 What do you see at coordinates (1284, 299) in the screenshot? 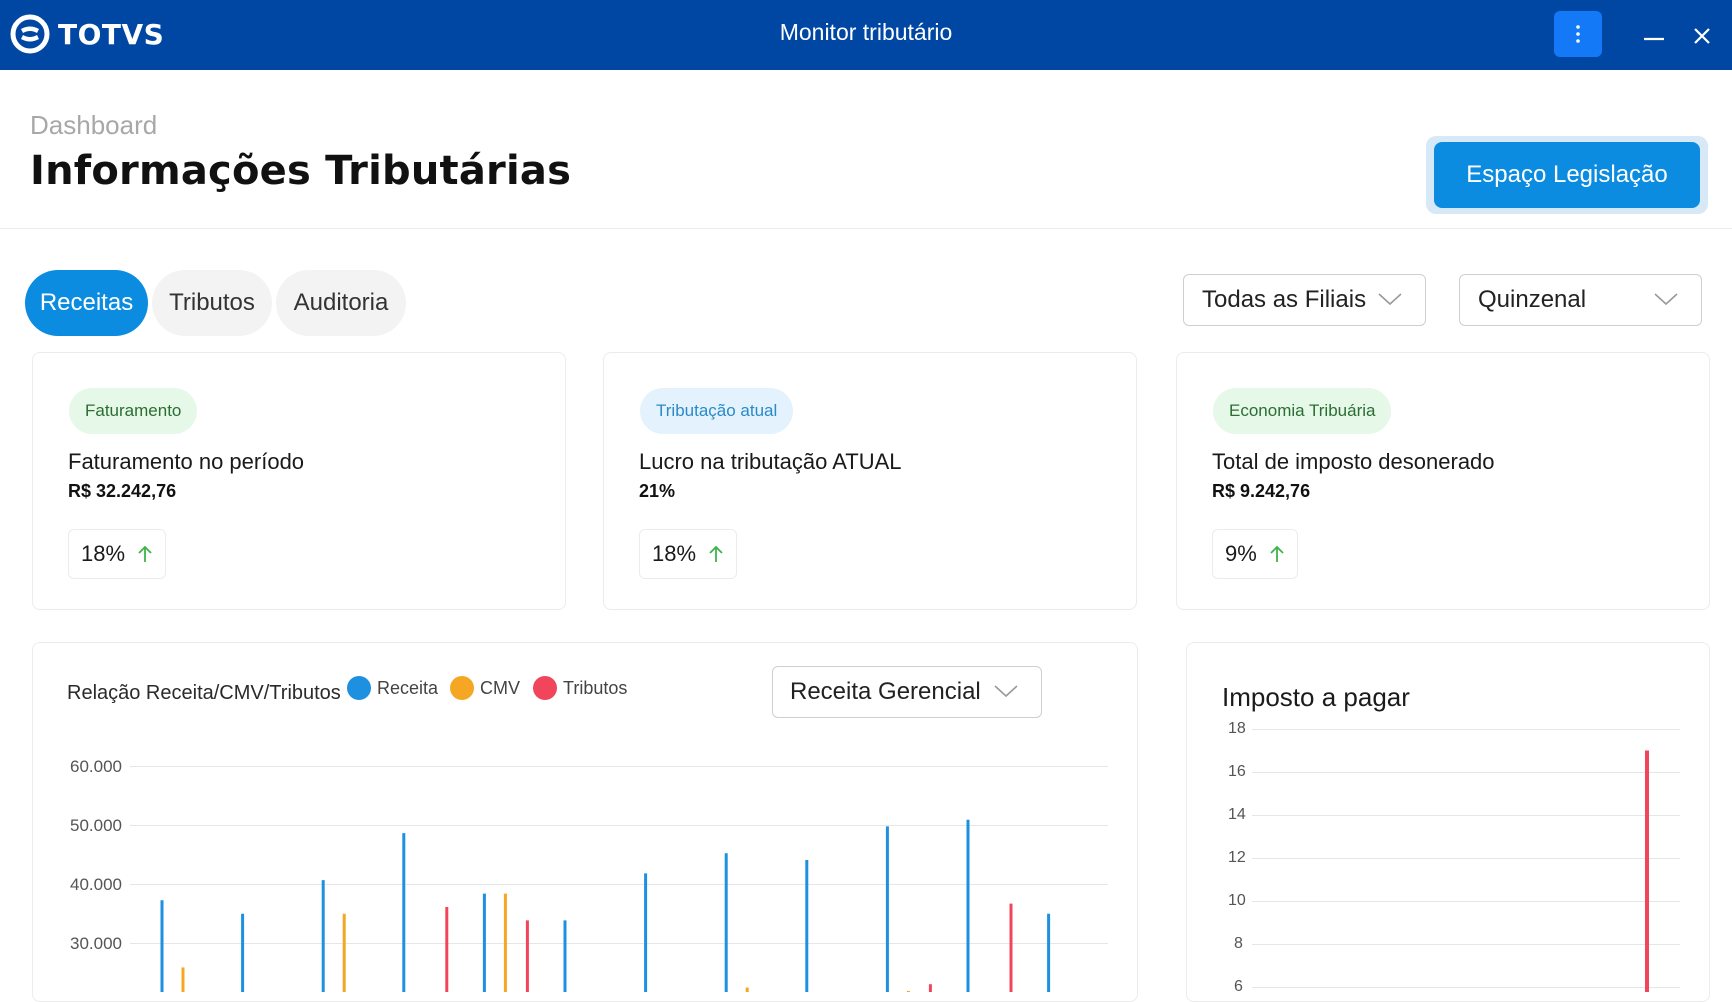
I see `branch-select-value: Todas as Filiais` at bounding box center [1284, 299].